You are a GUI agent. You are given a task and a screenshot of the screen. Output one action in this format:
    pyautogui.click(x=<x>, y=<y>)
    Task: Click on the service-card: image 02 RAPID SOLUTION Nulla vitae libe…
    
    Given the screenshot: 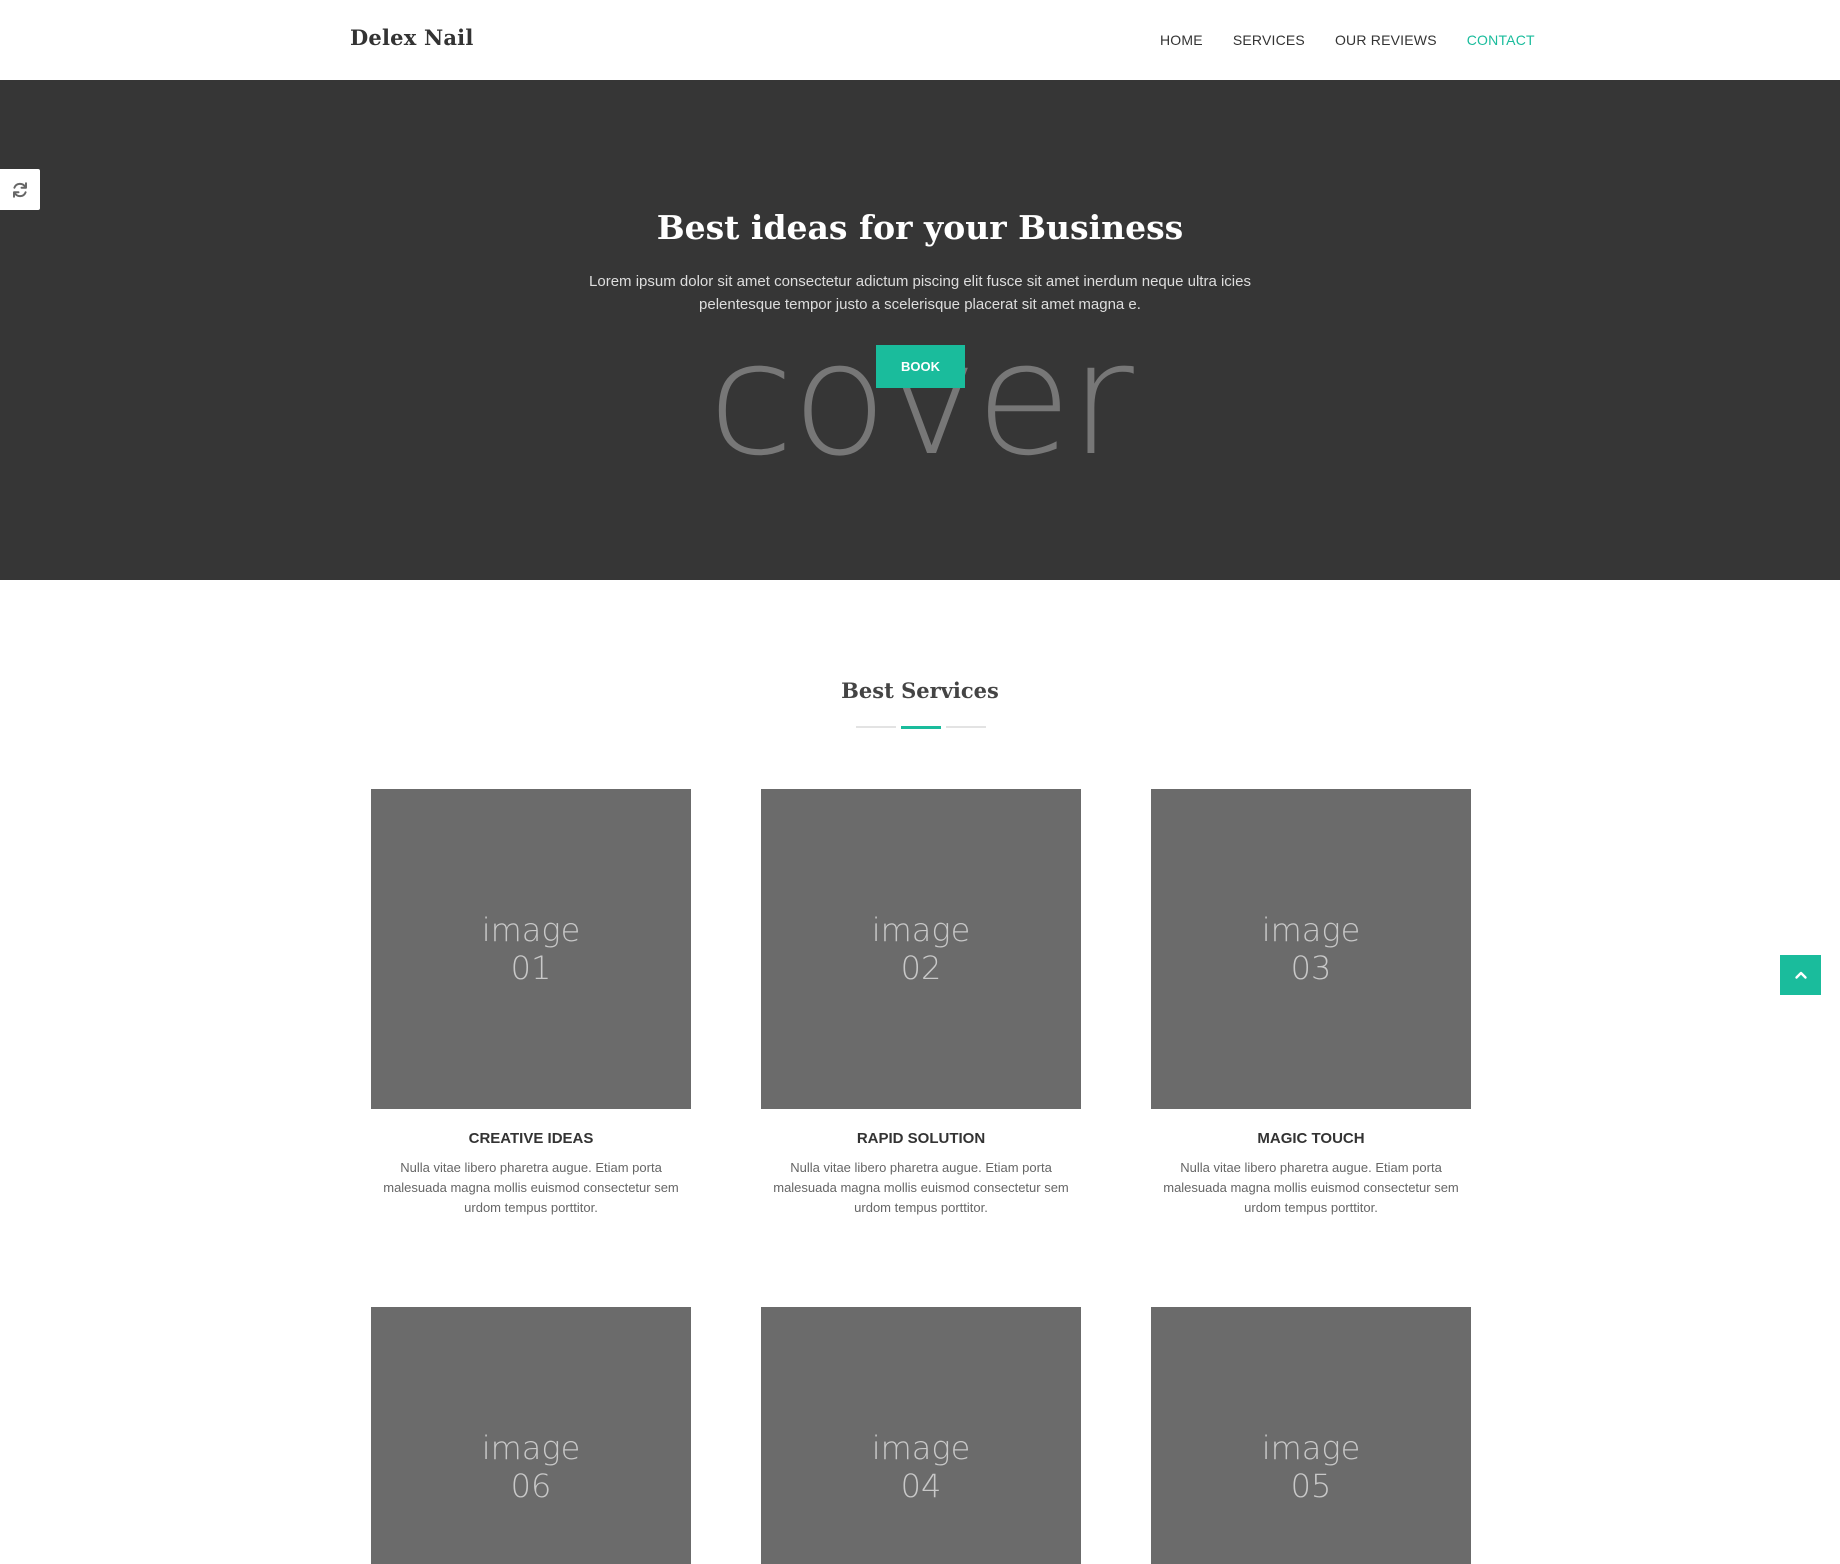 What is the action you would take?
    pyautogui.click(x=921, y=1003)
    